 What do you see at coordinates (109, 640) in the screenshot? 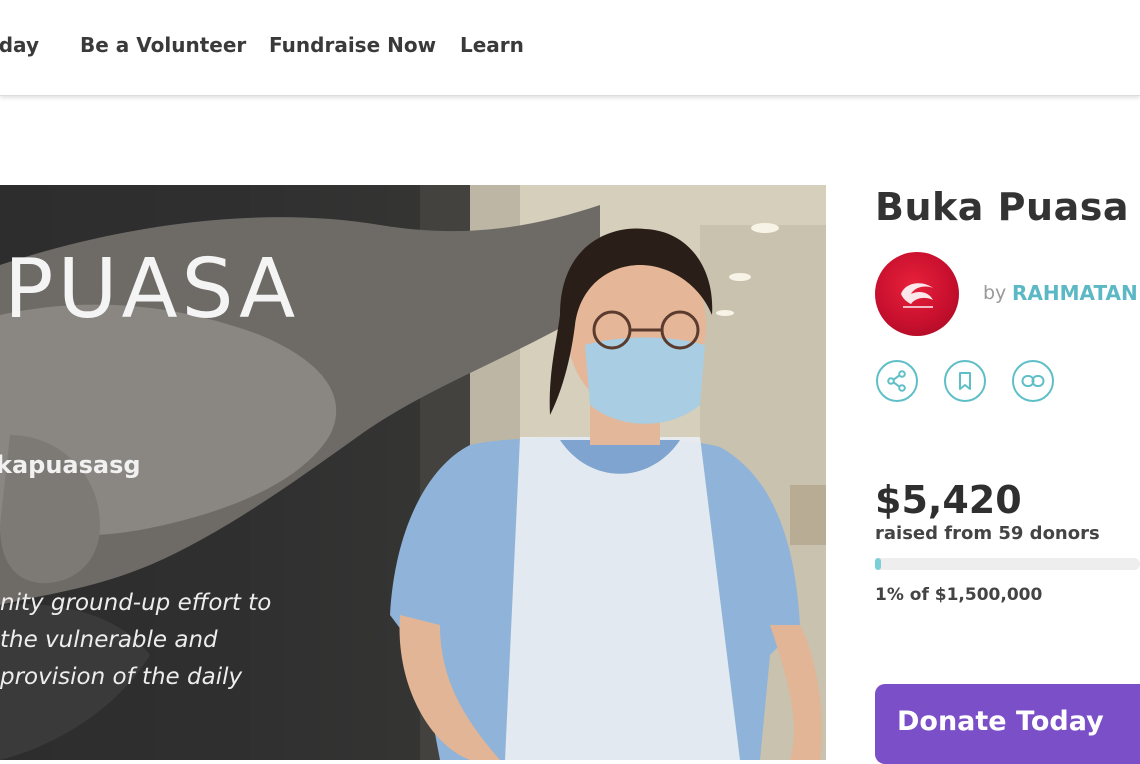
I see `hero-copy-line: the vulnerable and` at bounding box center [109, 640].